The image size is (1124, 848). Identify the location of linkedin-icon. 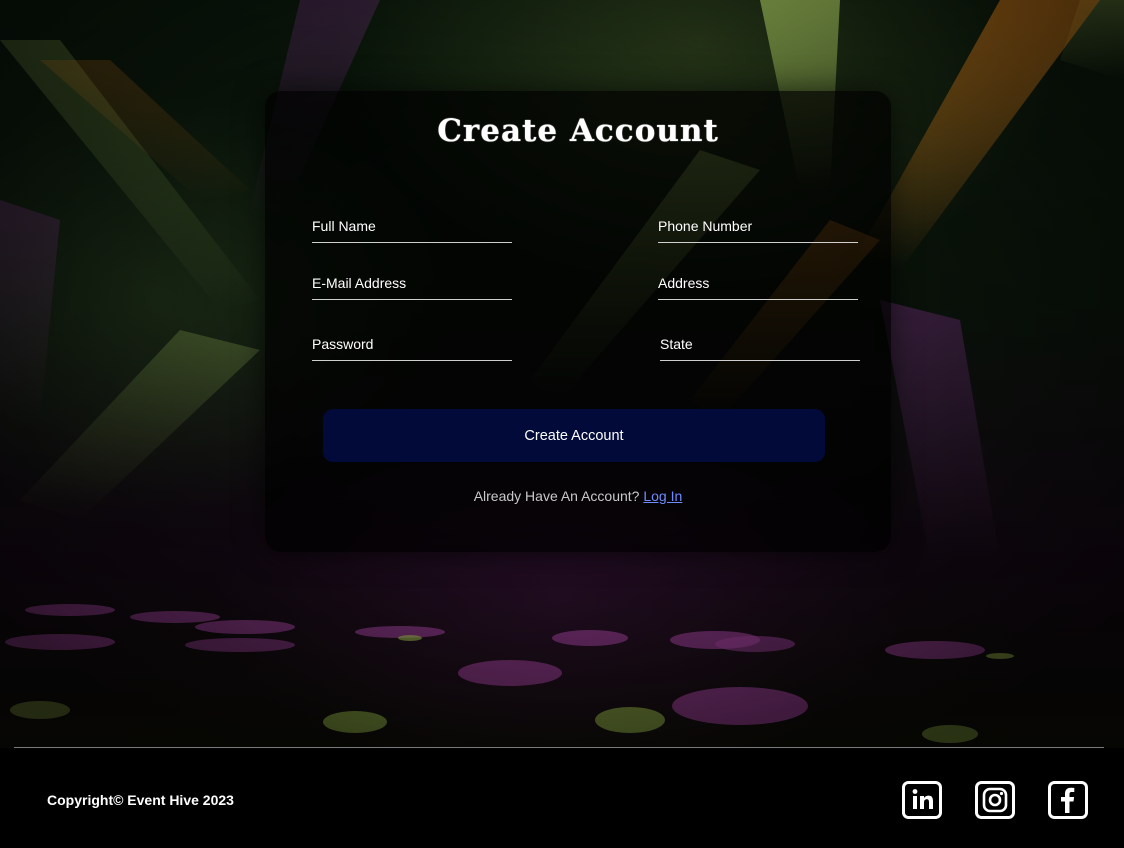
(922, 800).